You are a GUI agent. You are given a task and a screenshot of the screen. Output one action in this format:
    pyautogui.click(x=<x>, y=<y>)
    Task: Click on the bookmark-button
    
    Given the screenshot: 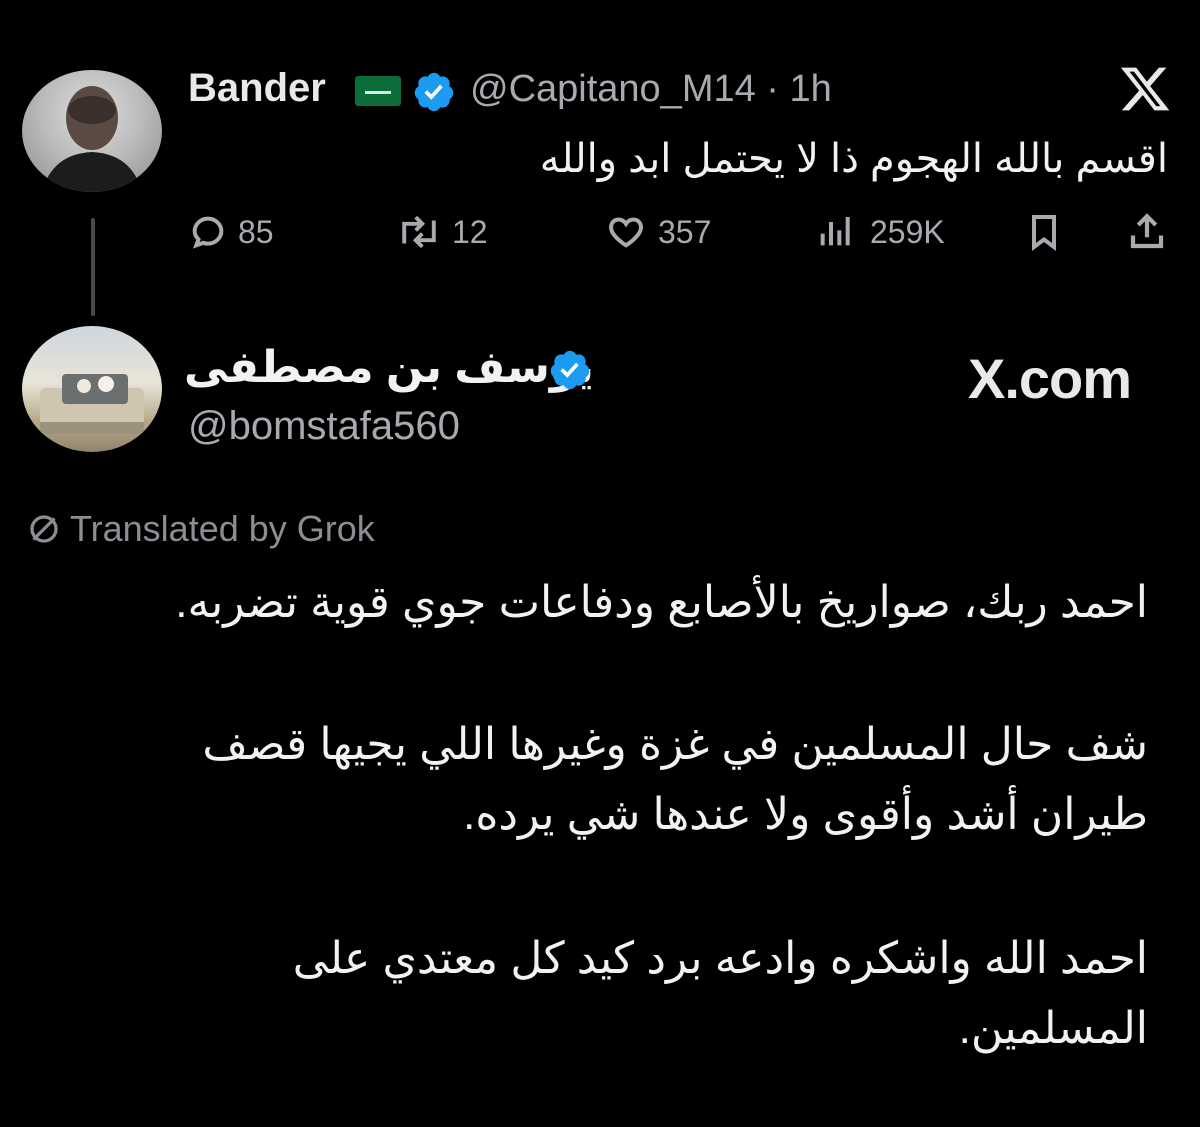 What is the action you would take?
    pyautogui.click(x=1044, y=232)
    